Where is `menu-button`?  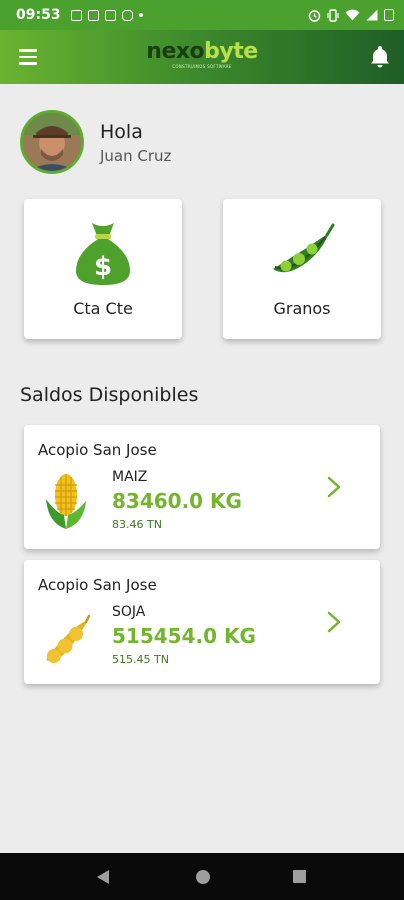
menu-button is located at coordinates (28, 57).